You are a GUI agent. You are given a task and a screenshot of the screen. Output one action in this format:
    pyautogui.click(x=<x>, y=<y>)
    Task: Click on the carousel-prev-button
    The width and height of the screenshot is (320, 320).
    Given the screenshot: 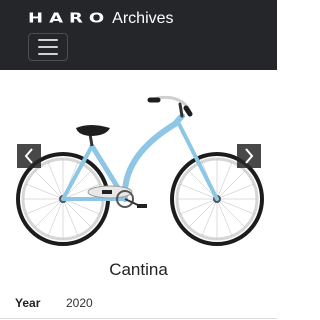 What is the action you would take?
    pyautogui.click(x=29, y=156)
    